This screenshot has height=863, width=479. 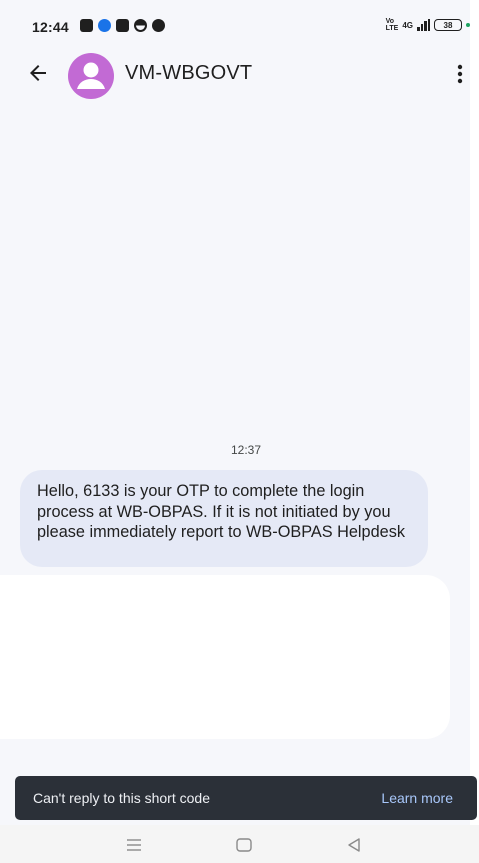 What do you see at coordinates (417, 798) in the screenshot?
I see `learn-more-button: Learn more` at bounding box center [417, 798].